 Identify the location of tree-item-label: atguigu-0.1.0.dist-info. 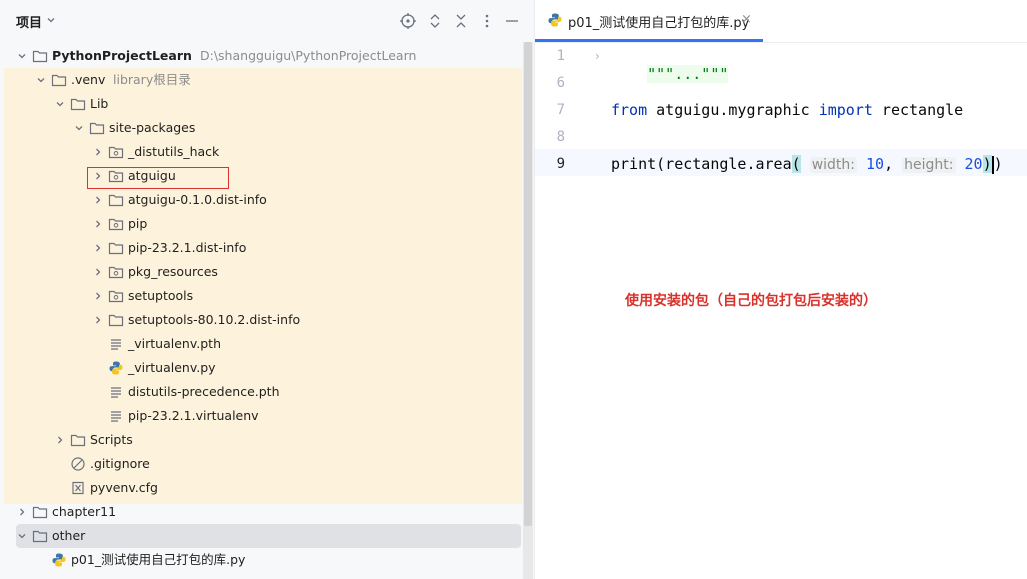
(197, 199).